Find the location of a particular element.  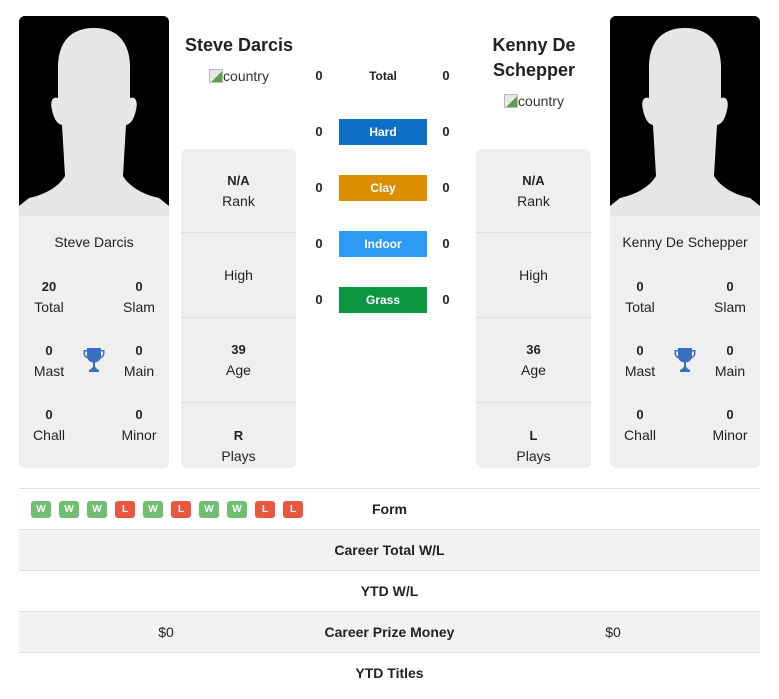

player2-info-panel: N/A Rank High 36 Age L Plays is located at coordinates (533, 308).